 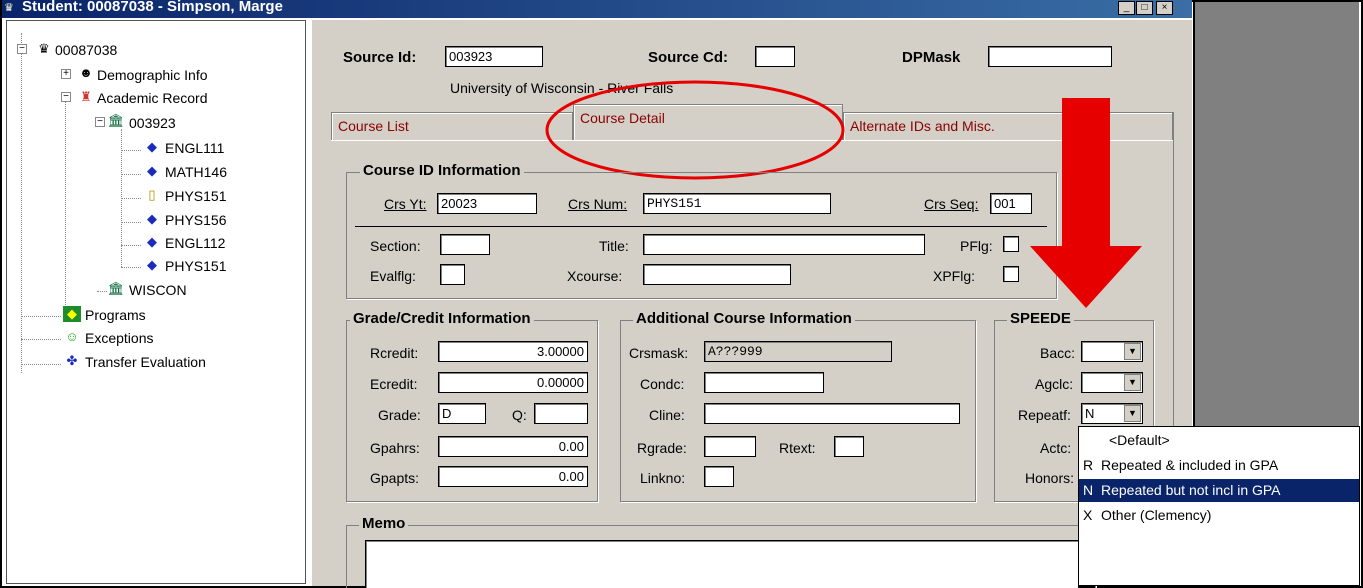 I want to click on bacc-select: ▼, so click(x=1112, y=351).